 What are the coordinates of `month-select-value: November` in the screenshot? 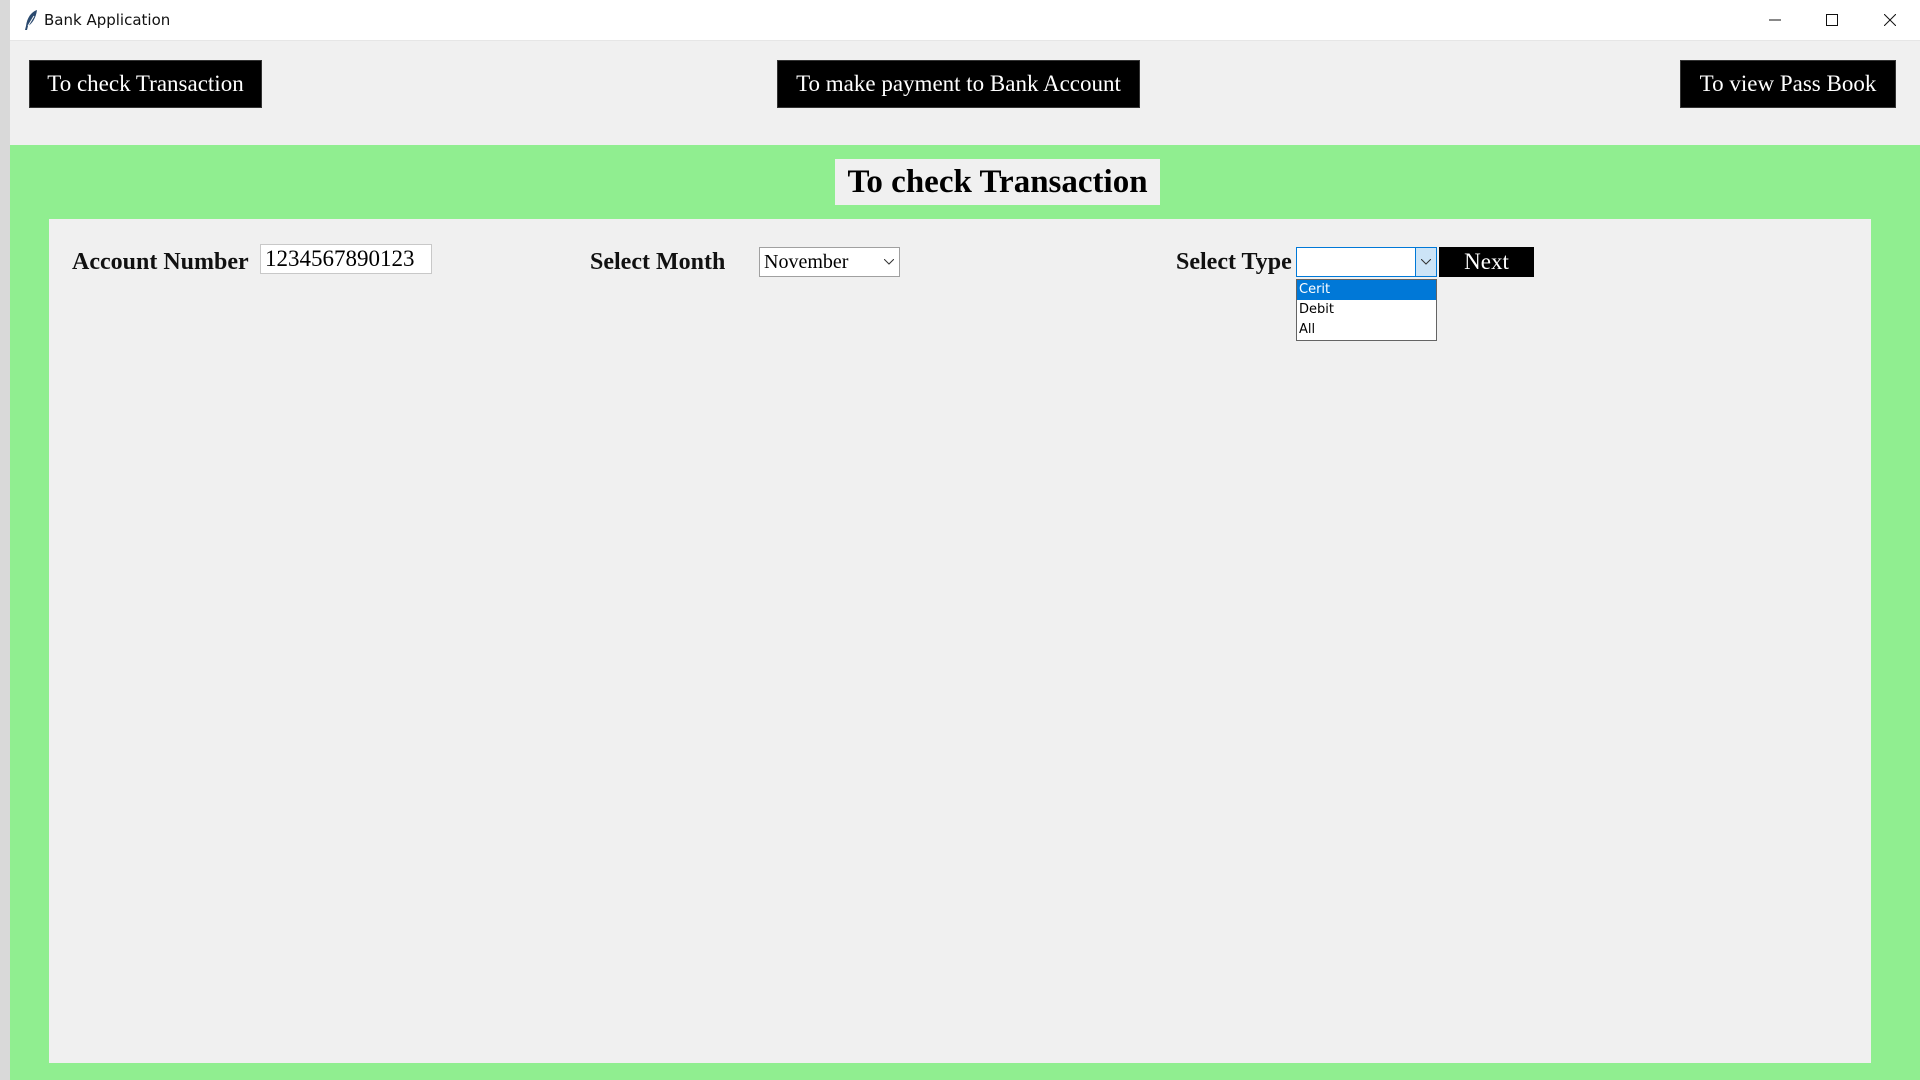 It's located at (806, 262).